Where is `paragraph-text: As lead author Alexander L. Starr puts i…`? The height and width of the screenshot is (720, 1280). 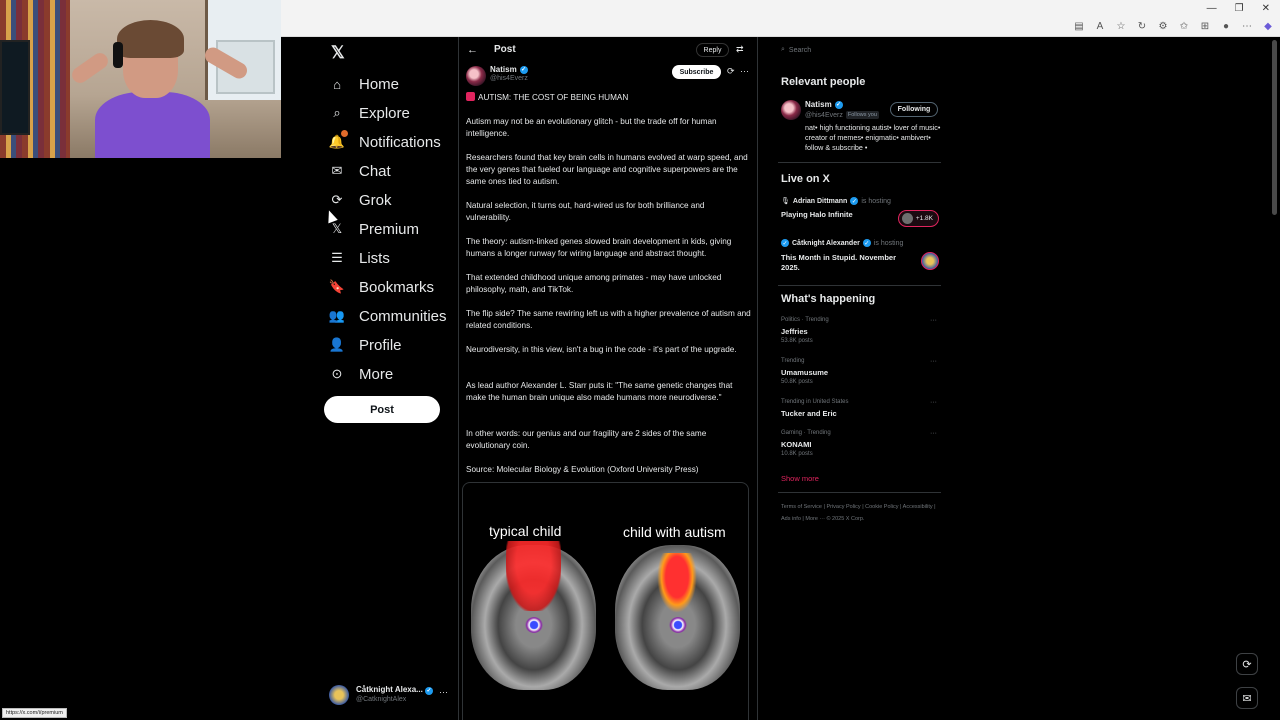 paragraph-text: As lead author Alexander L. Starr puts i… is located at coordinates (599, 391).